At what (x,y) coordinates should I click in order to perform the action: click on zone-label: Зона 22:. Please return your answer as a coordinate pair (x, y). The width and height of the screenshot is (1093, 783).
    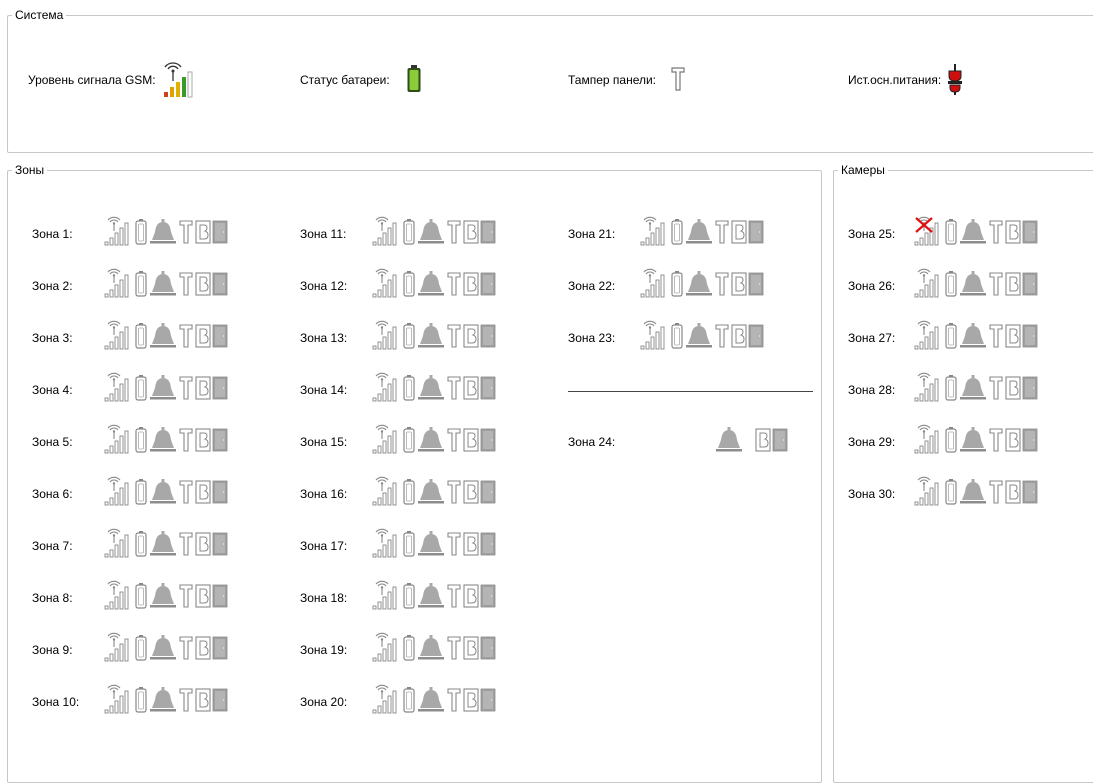
    Looking at the image, I should click on (592, 286).